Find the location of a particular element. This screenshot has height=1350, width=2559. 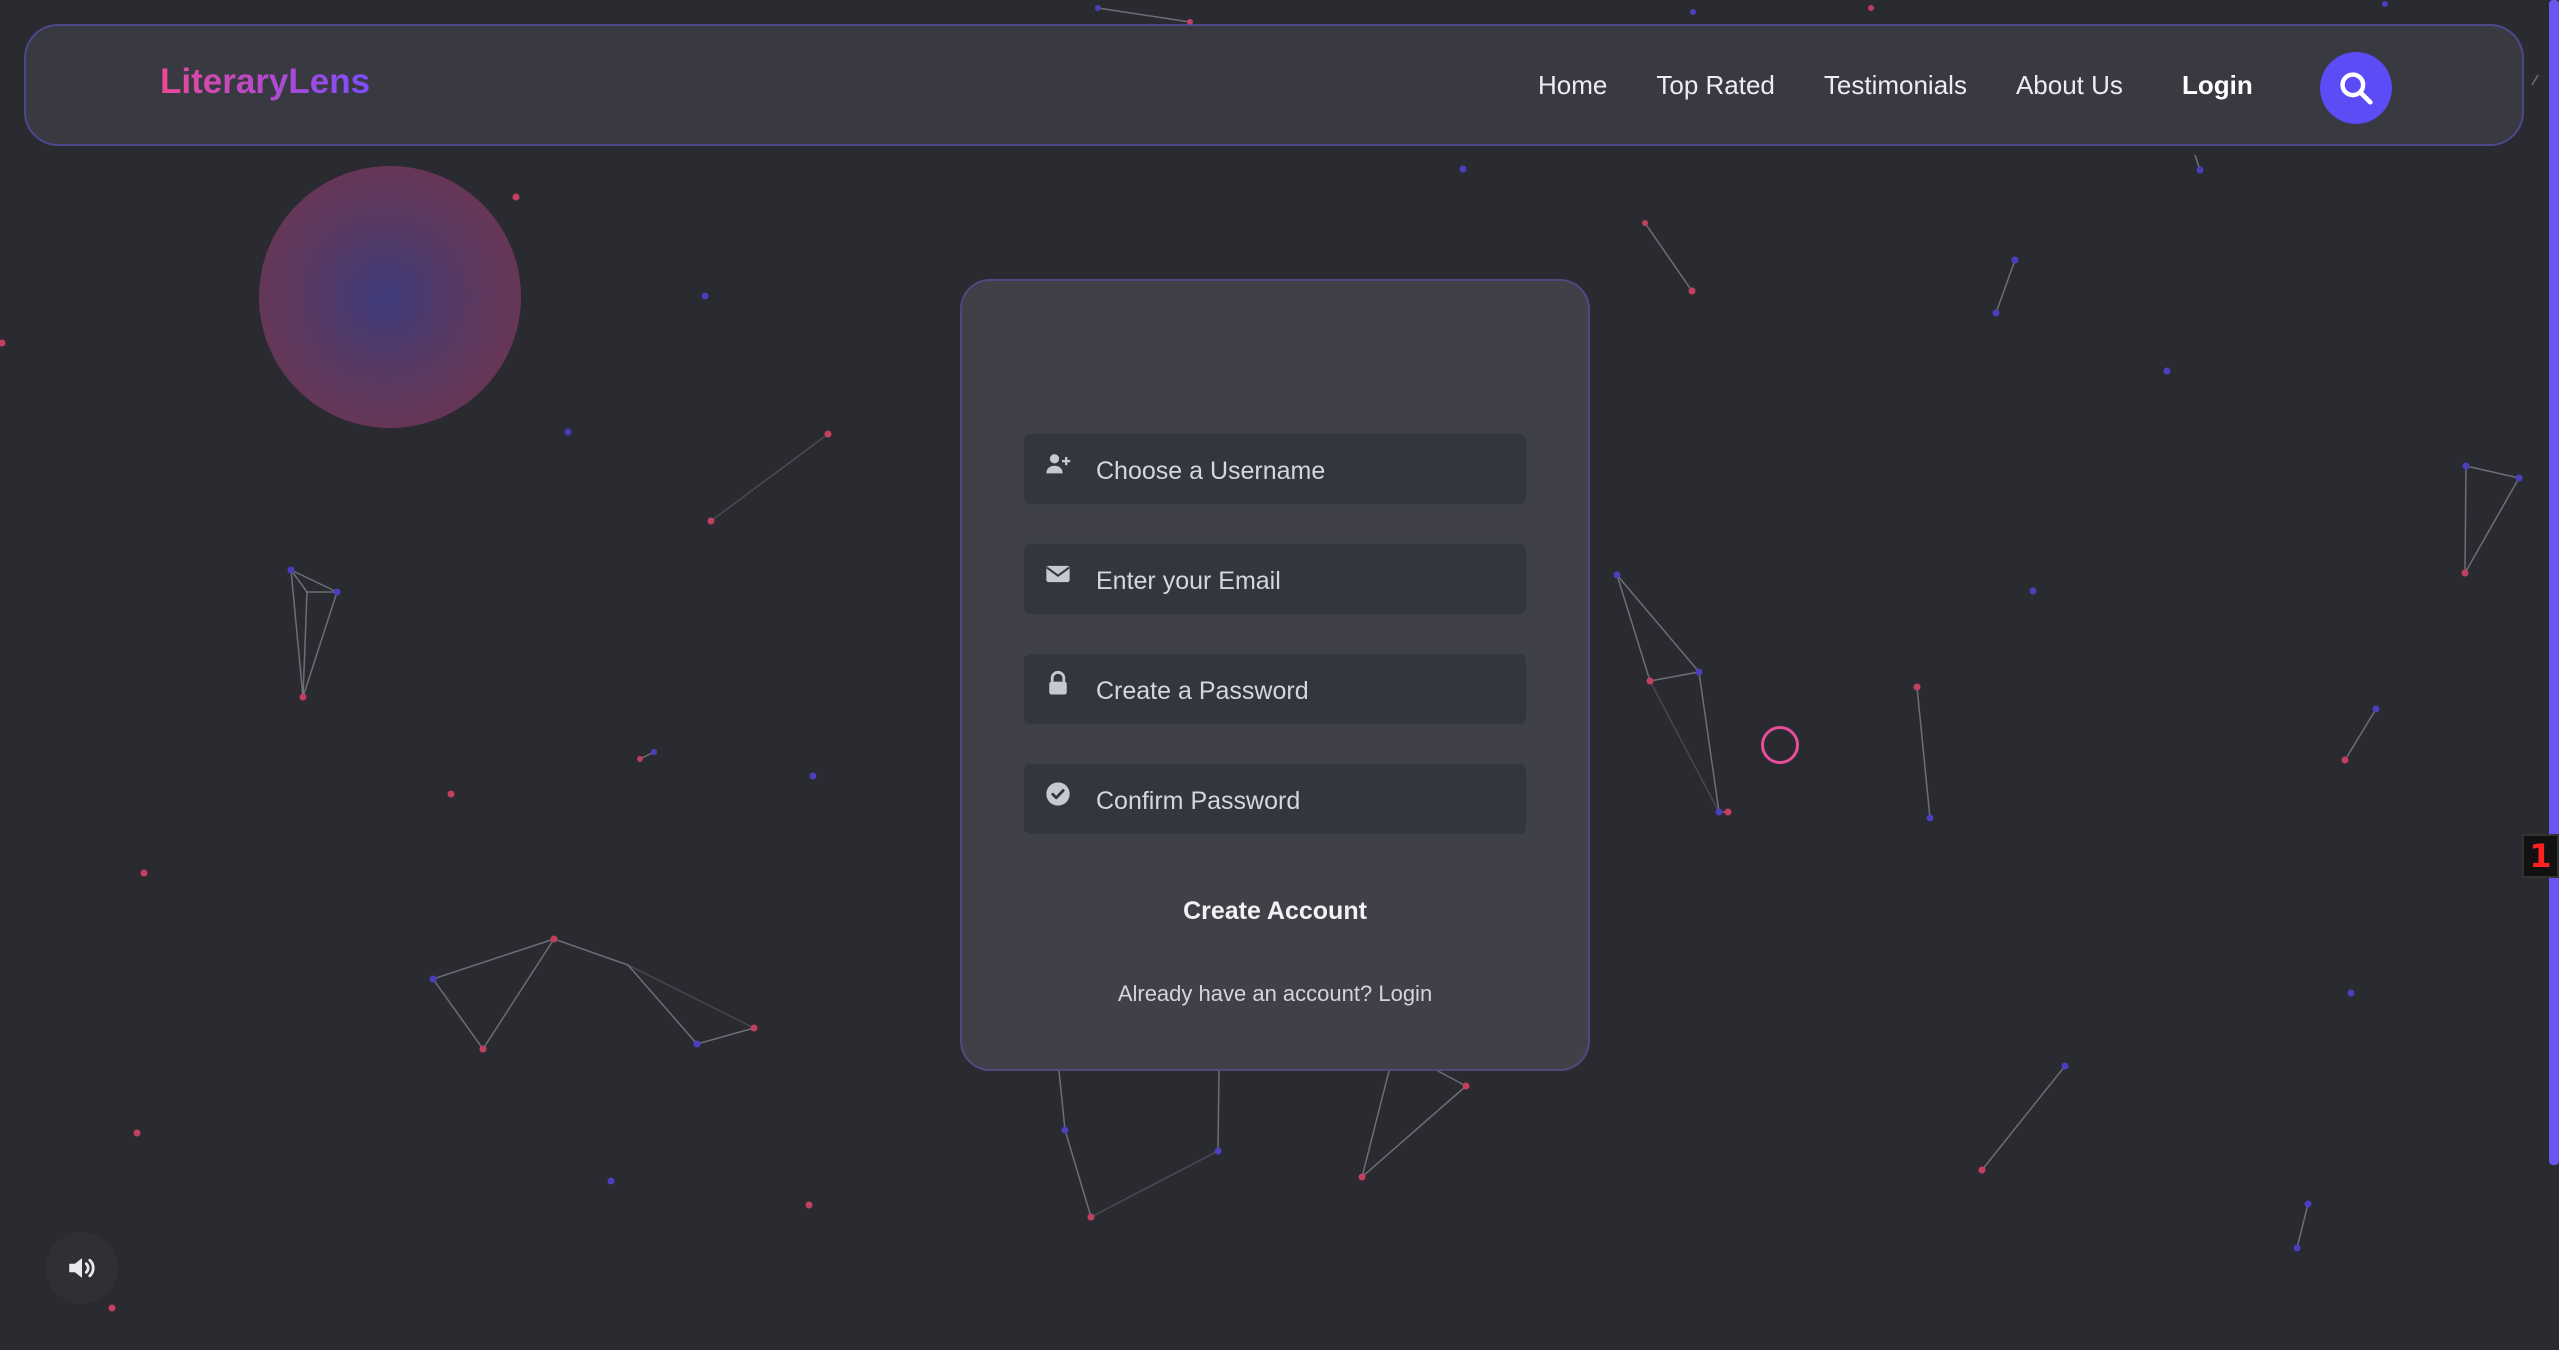

username-input is located at coordinates (1306, 471).